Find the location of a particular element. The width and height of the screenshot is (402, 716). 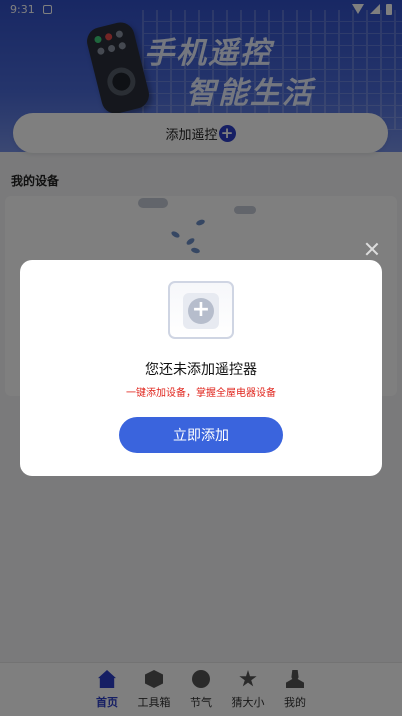

plus-icon: + is located at coordinates (201, 311).